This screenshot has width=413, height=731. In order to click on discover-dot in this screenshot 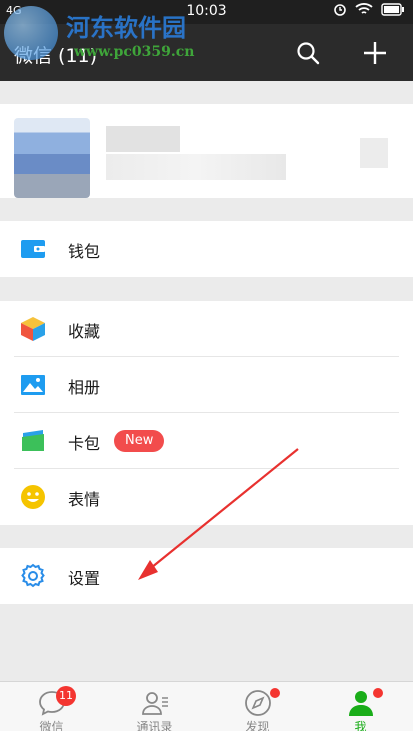, I will do `click(275, 693)`.